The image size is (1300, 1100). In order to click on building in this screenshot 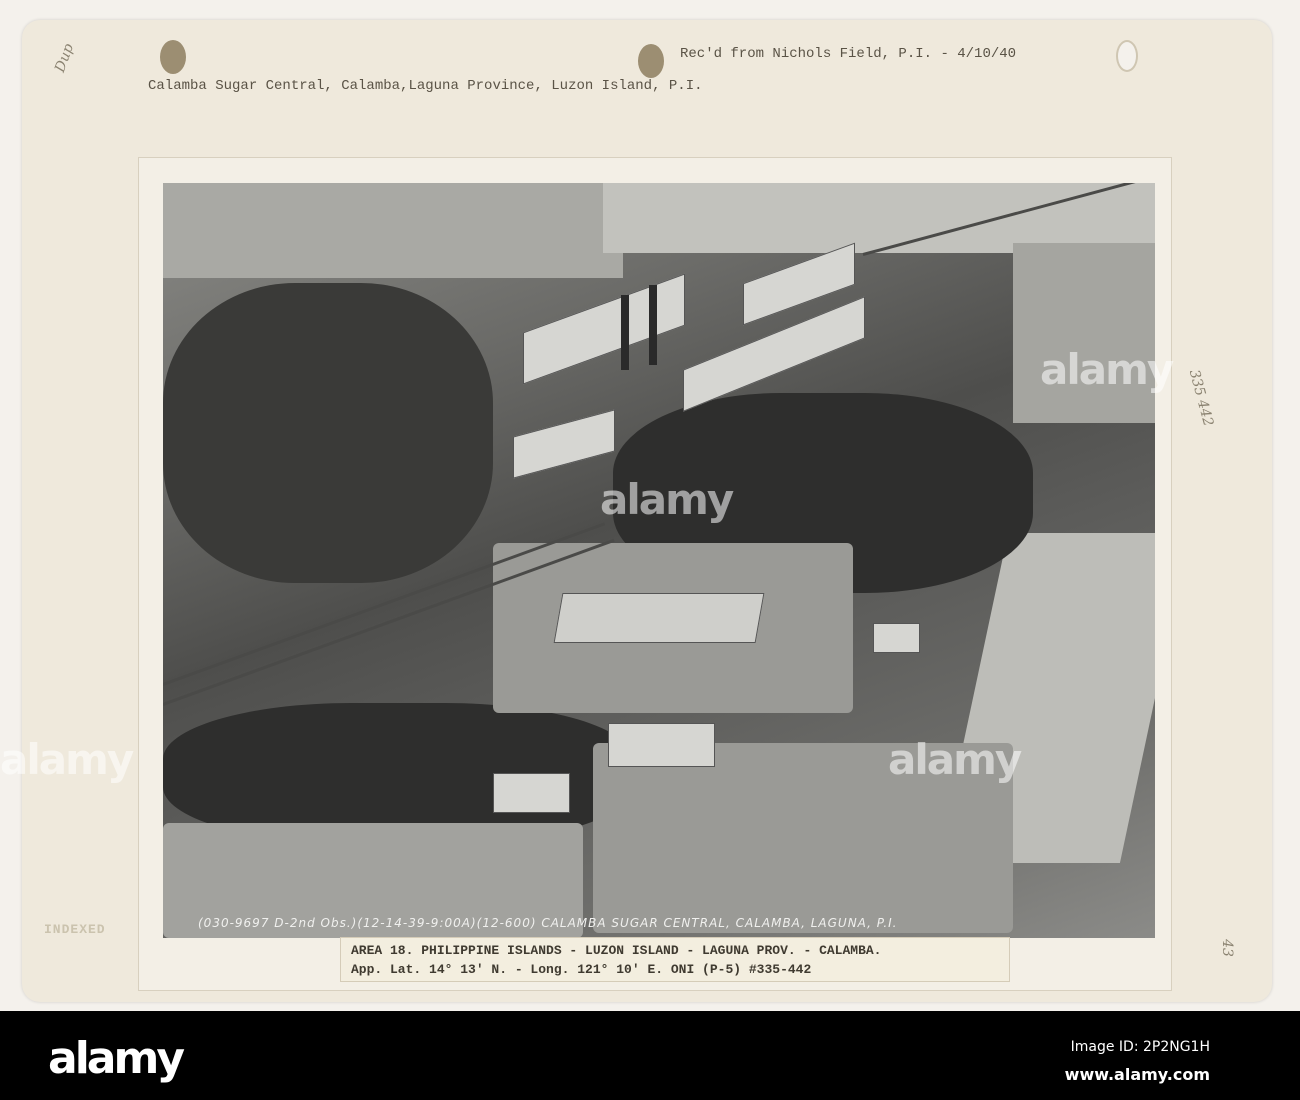, I will do `click(564, 444)`.